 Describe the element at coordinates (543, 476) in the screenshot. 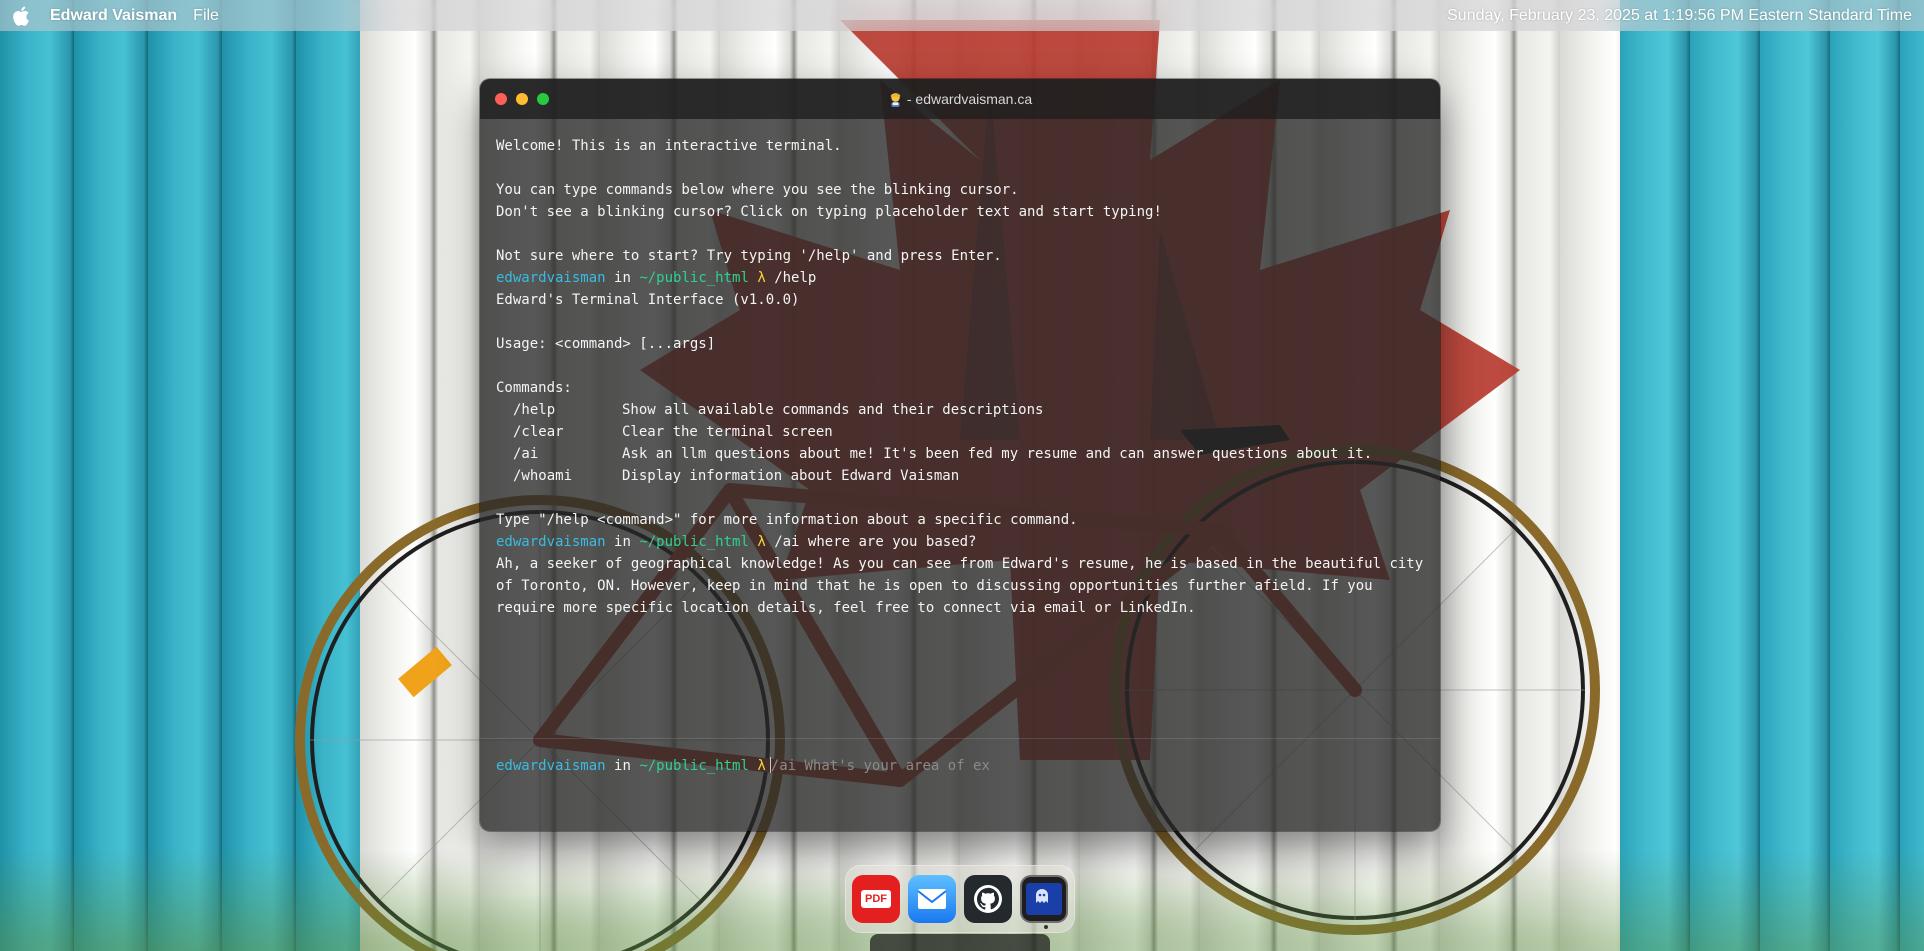

I see `command-name: /whoami` at that location.